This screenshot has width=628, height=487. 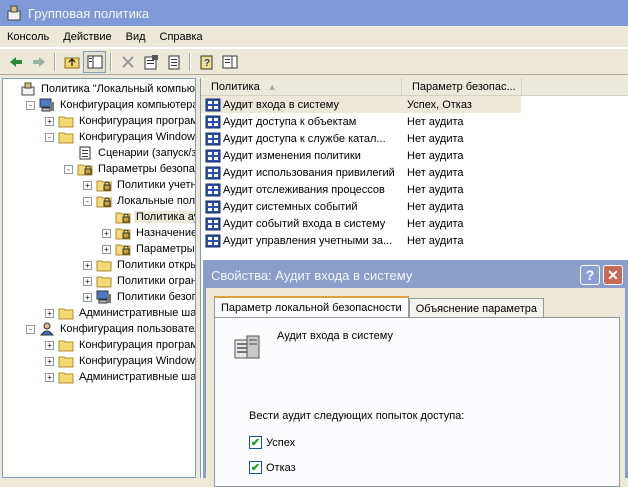 I want to click on tree-item: + Политики открыт, so click(x=99, y=265).